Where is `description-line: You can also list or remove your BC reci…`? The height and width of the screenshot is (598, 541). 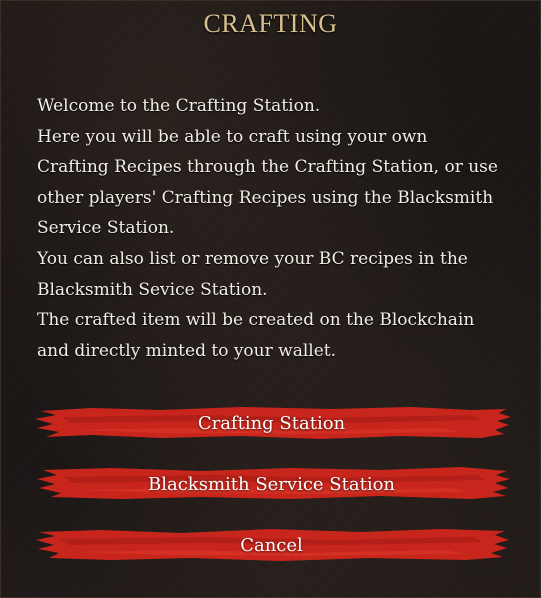
description-line: You can also list or remove your BC reci… is located at coordinates (252, 258).